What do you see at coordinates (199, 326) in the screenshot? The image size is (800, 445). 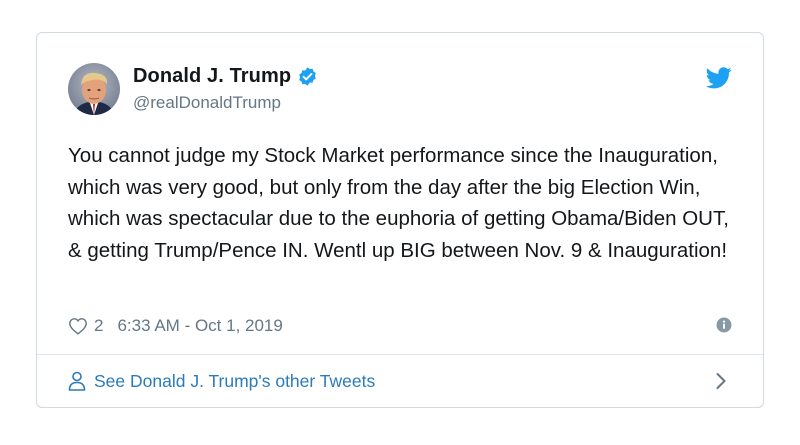 I see `tweet-timestamp: 6:33 AM - Oct 1, 2019` at bounding box center [199, 326].